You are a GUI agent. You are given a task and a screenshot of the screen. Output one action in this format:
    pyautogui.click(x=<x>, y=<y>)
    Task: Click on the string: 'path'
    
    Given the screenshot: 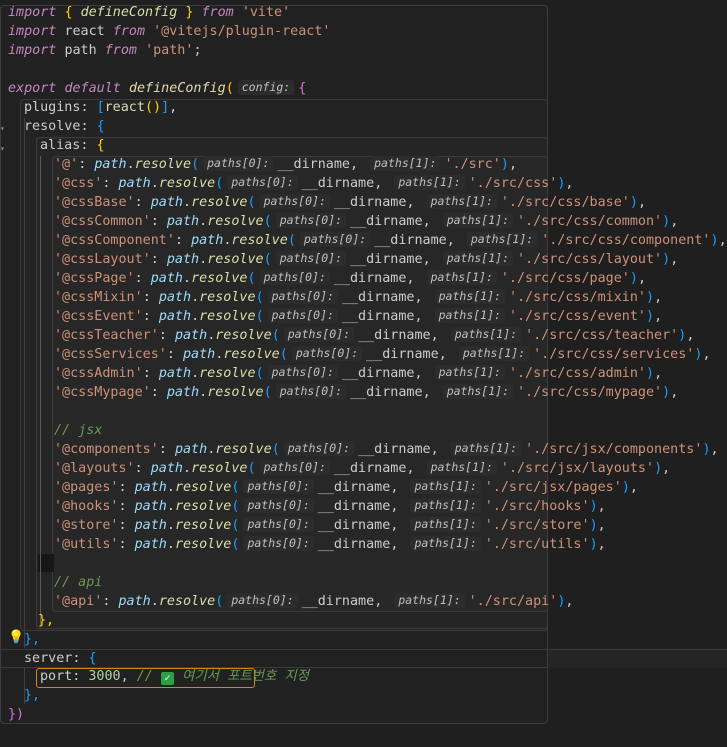 What is the action you would take?
    pyautogui.click(x=169, y=50)
    